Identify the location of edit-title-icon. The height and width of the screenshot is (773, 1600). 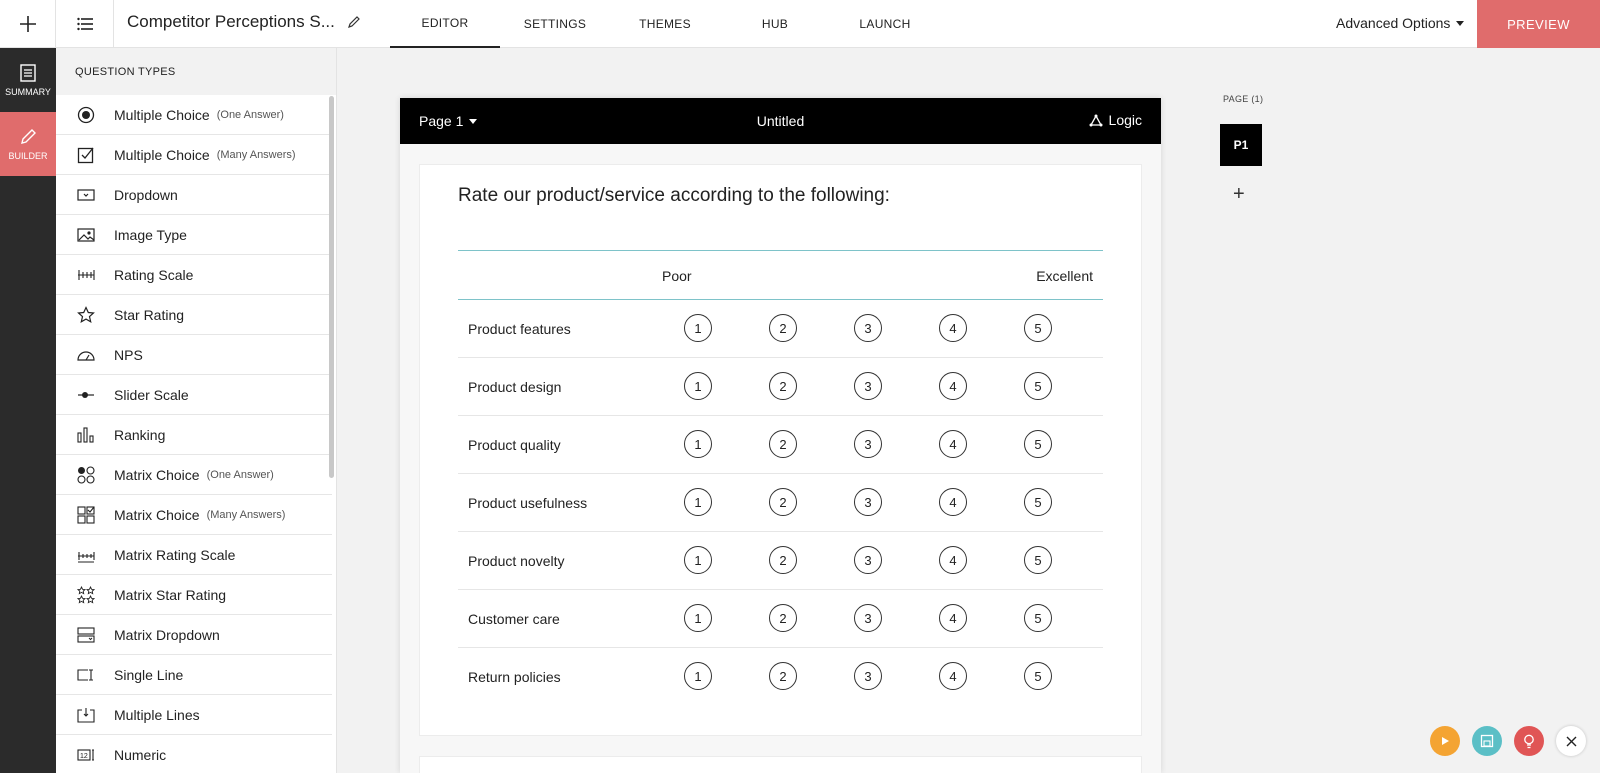
(354, 24).